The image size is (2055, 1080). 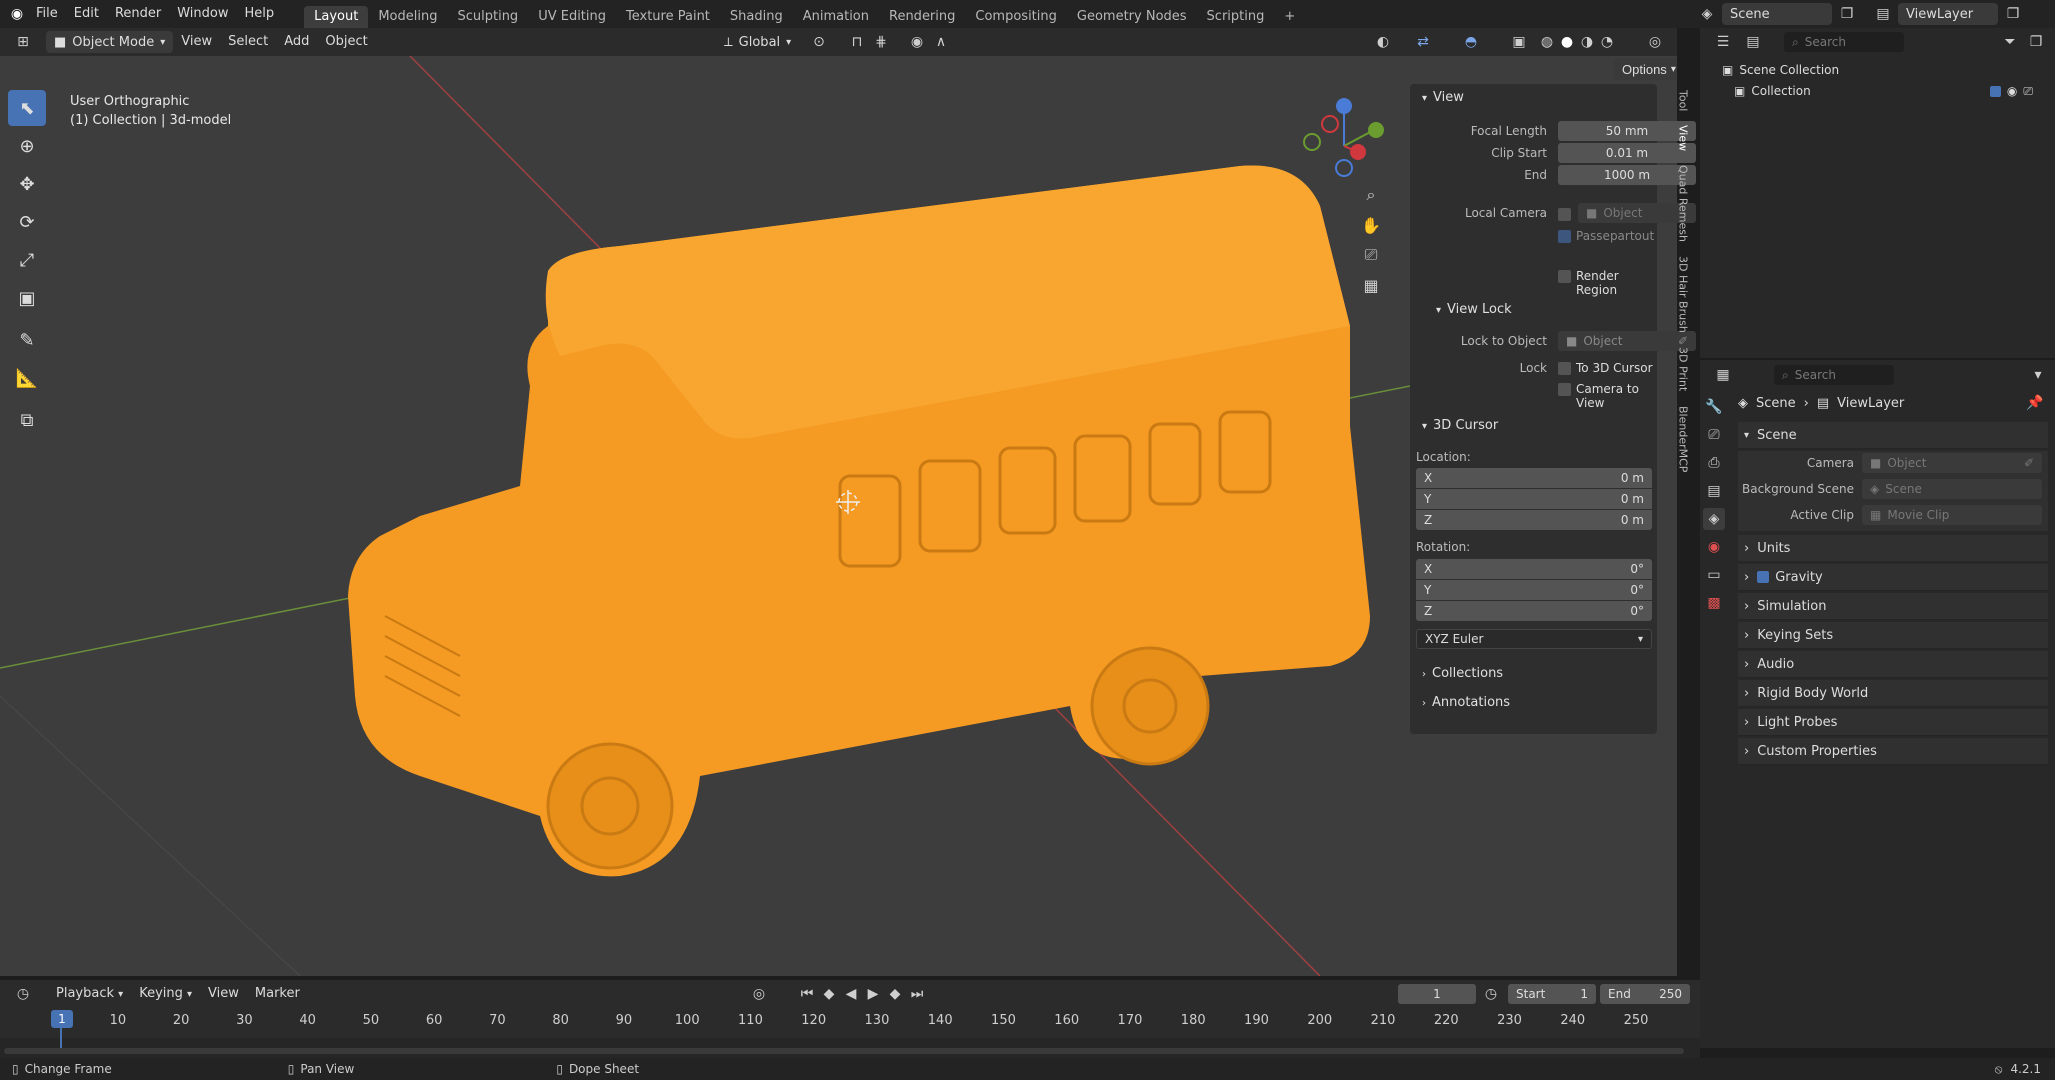 What do you see at coordinates (277, 994) in the screenshot?
I see `timeline-menu-marker: Marker` at bounding box center [277, 994].